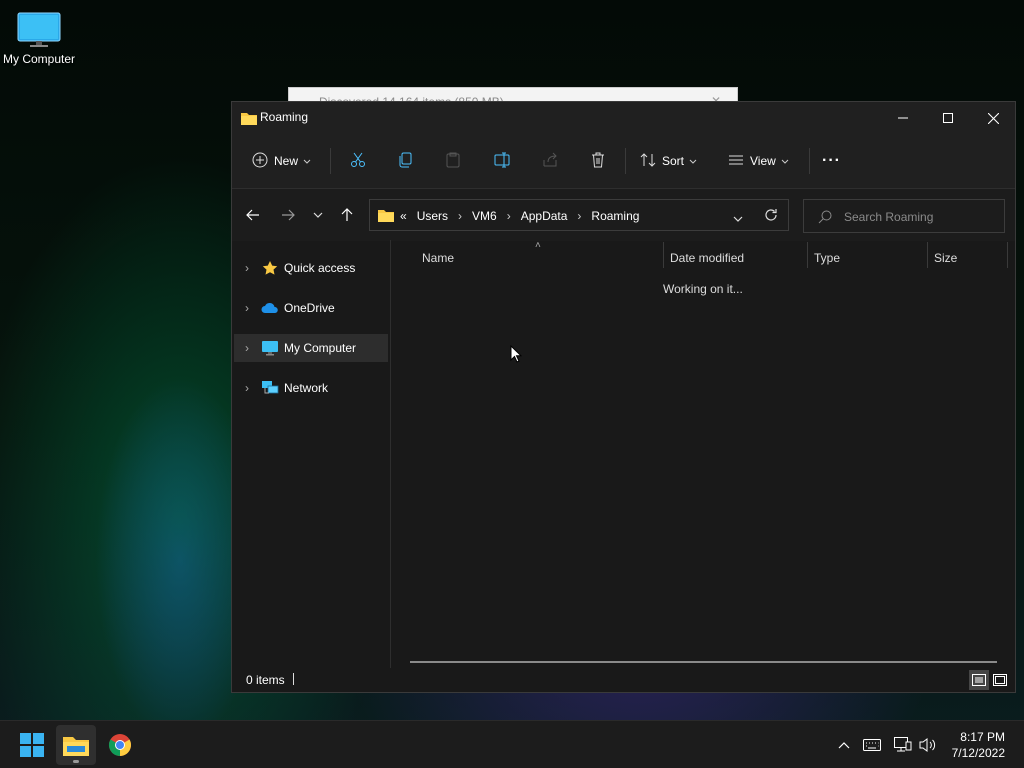 Image resolution: width=1024 pixels, height=768 pixels. Describe the element at coordinates (438, 258) in the screenshot. I see `column-header-name: Name` at that location.